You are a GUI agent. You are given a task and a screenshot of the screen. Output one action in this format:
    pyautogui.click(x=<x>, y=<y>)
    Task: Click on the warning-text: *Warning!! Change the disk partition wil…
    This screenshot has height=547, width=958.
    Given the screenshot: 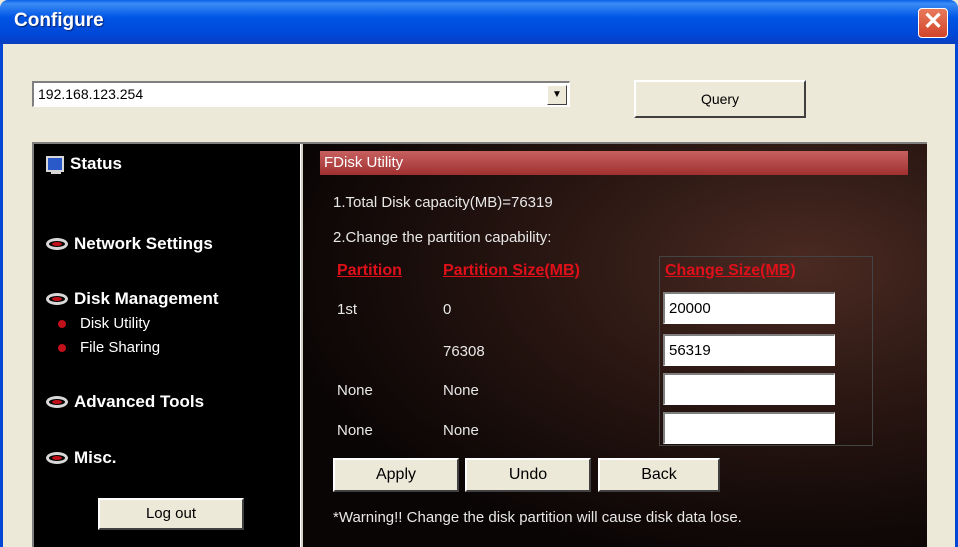 What is the action you would take?
    pyautogui.click(x=537, y=517)
    